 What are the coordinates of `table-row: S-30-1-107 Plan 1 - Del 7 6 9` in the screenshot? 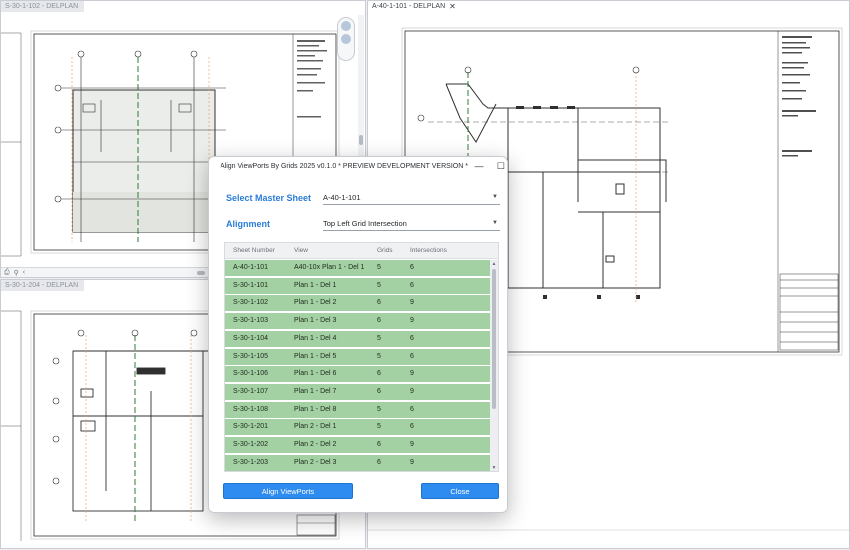 It's located at (358, 392).